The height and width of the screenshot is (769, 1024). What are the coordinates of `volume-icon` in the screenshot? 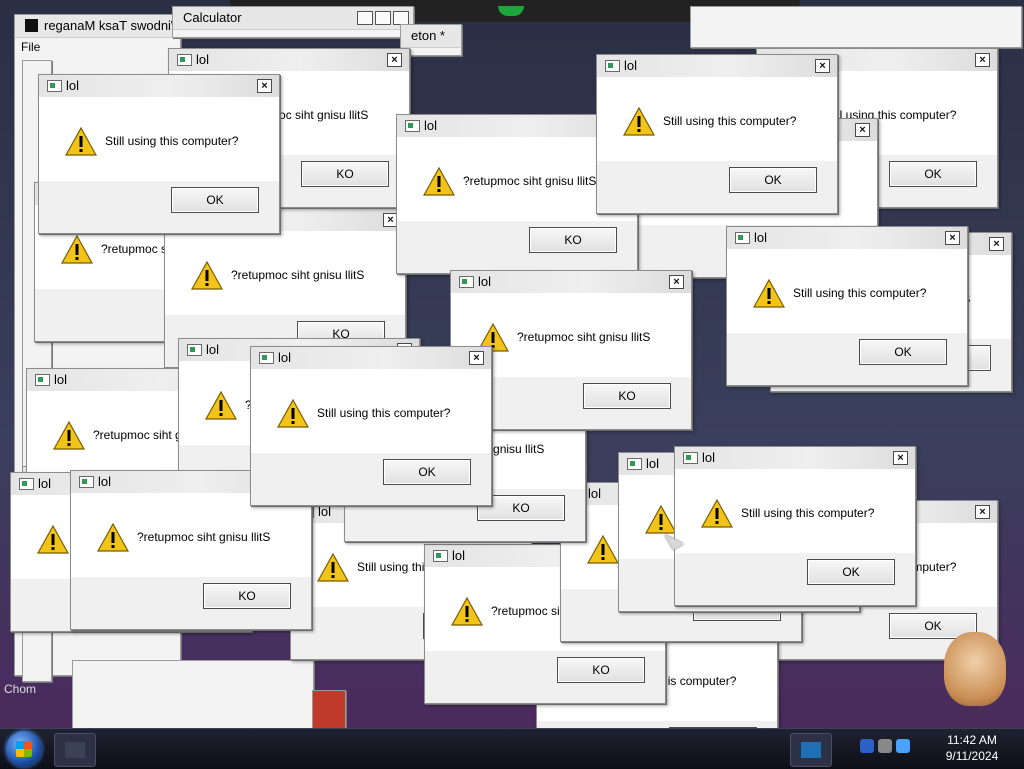 It's located at (903, 746).